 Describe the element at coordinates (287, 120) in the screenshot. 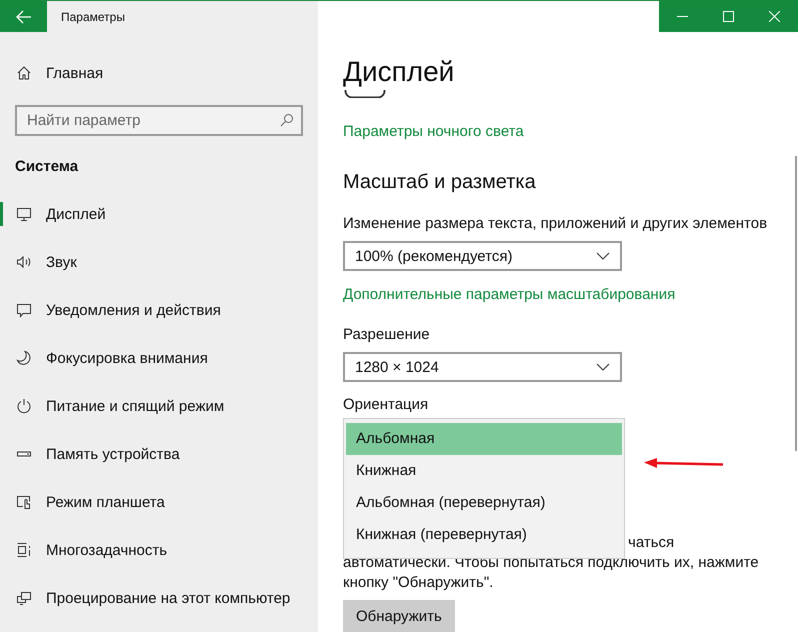

I see `search-icon` at that location.